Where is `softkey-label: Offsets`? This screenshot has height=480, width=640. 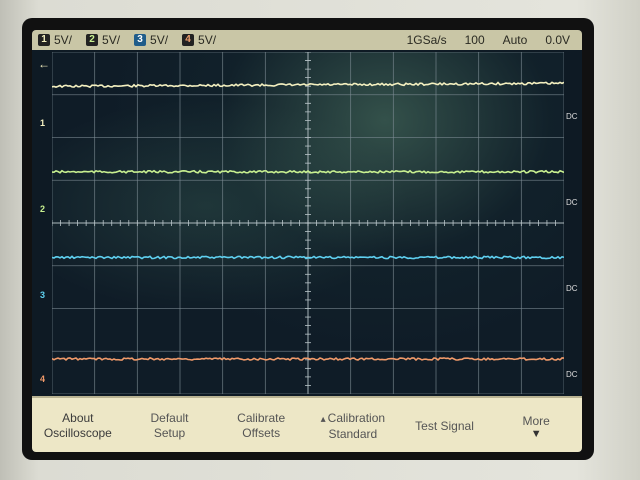
softkey-label: Offsets is located at coordinates (261, 433).